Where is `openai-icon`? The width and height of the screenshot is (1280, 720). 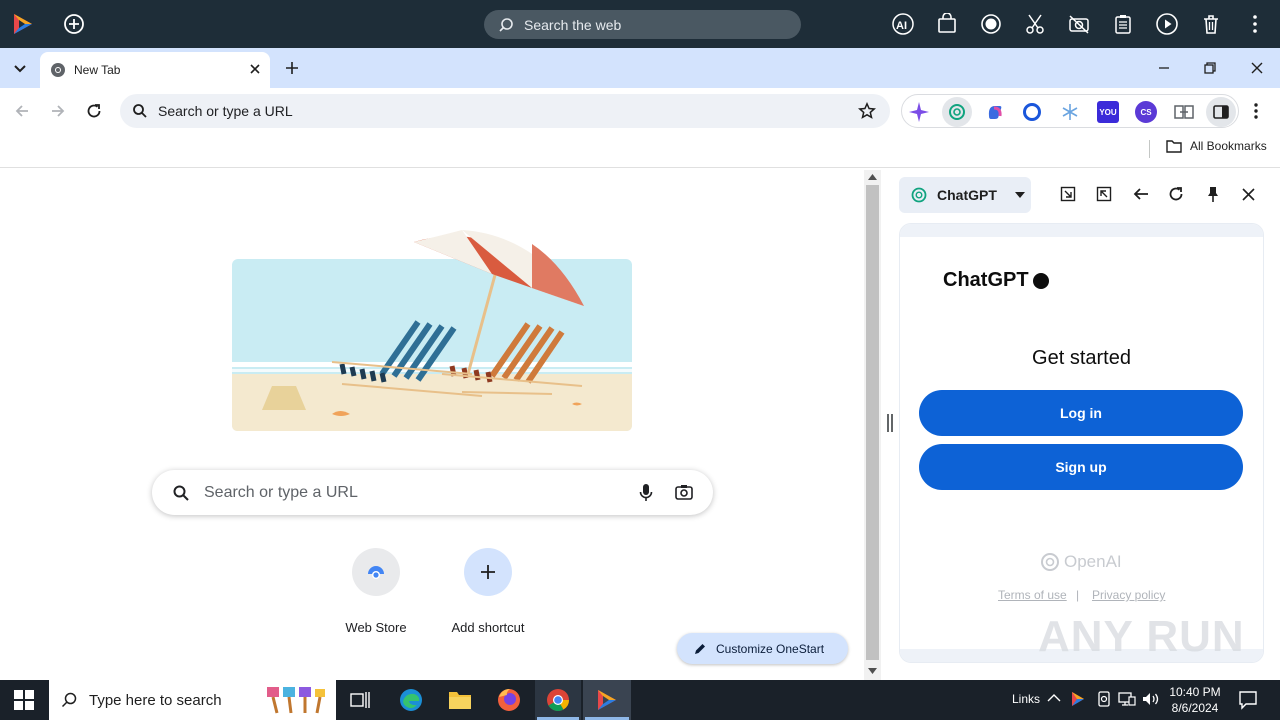 openai-icon is located at coordinates (1050, 562).